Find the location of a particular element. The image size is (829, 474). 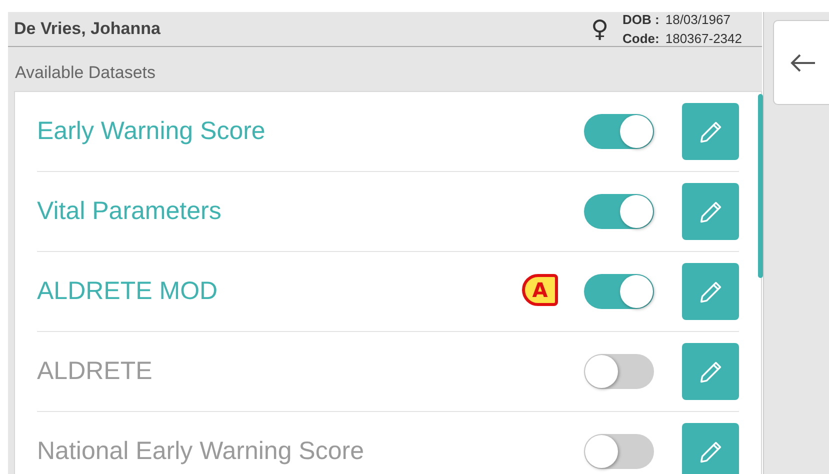

dataset-name: National Early Warning Score is located at coordinates (200, 451).